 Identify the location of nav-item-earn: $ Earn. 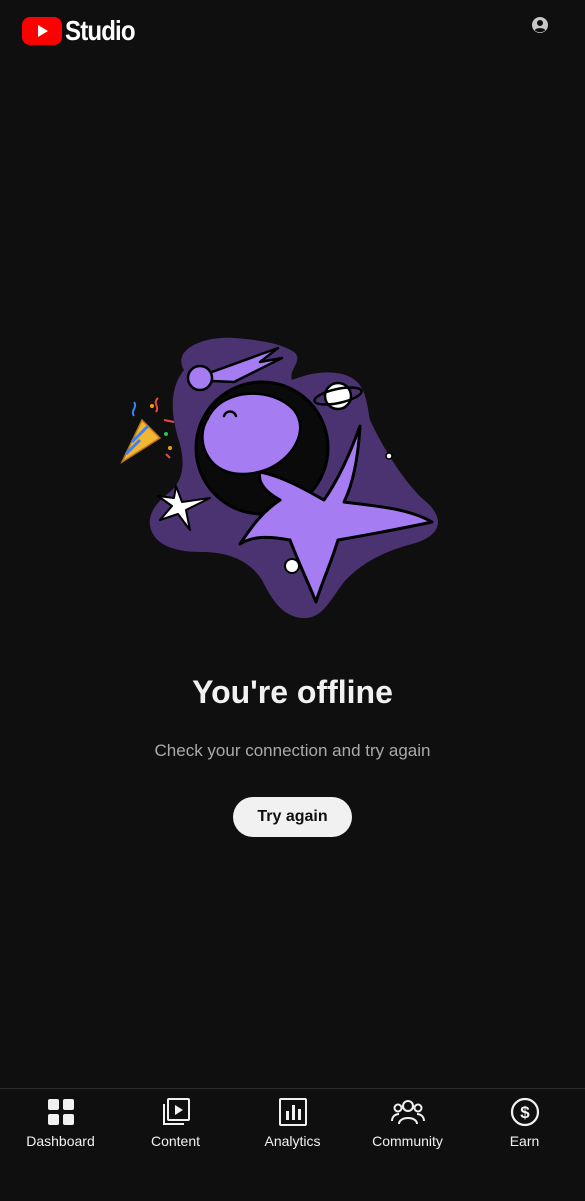
(524, 1127).